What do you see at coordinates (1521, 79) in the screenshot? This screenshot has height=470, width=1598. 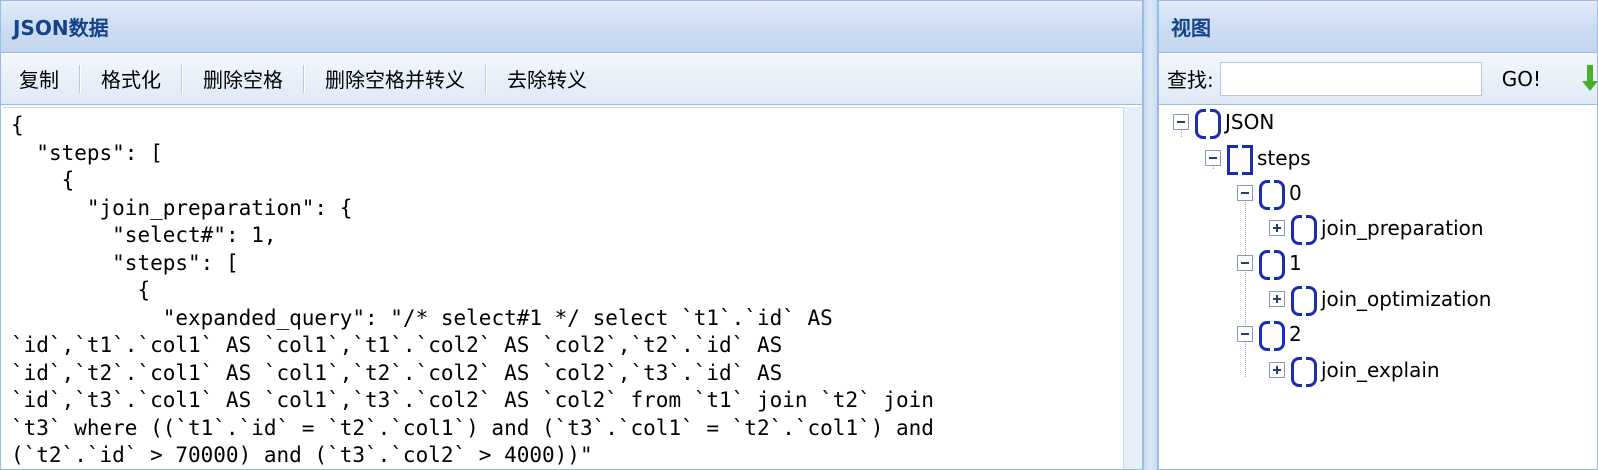 I see `go-button: GO!` at bounding box center [1521, 79].